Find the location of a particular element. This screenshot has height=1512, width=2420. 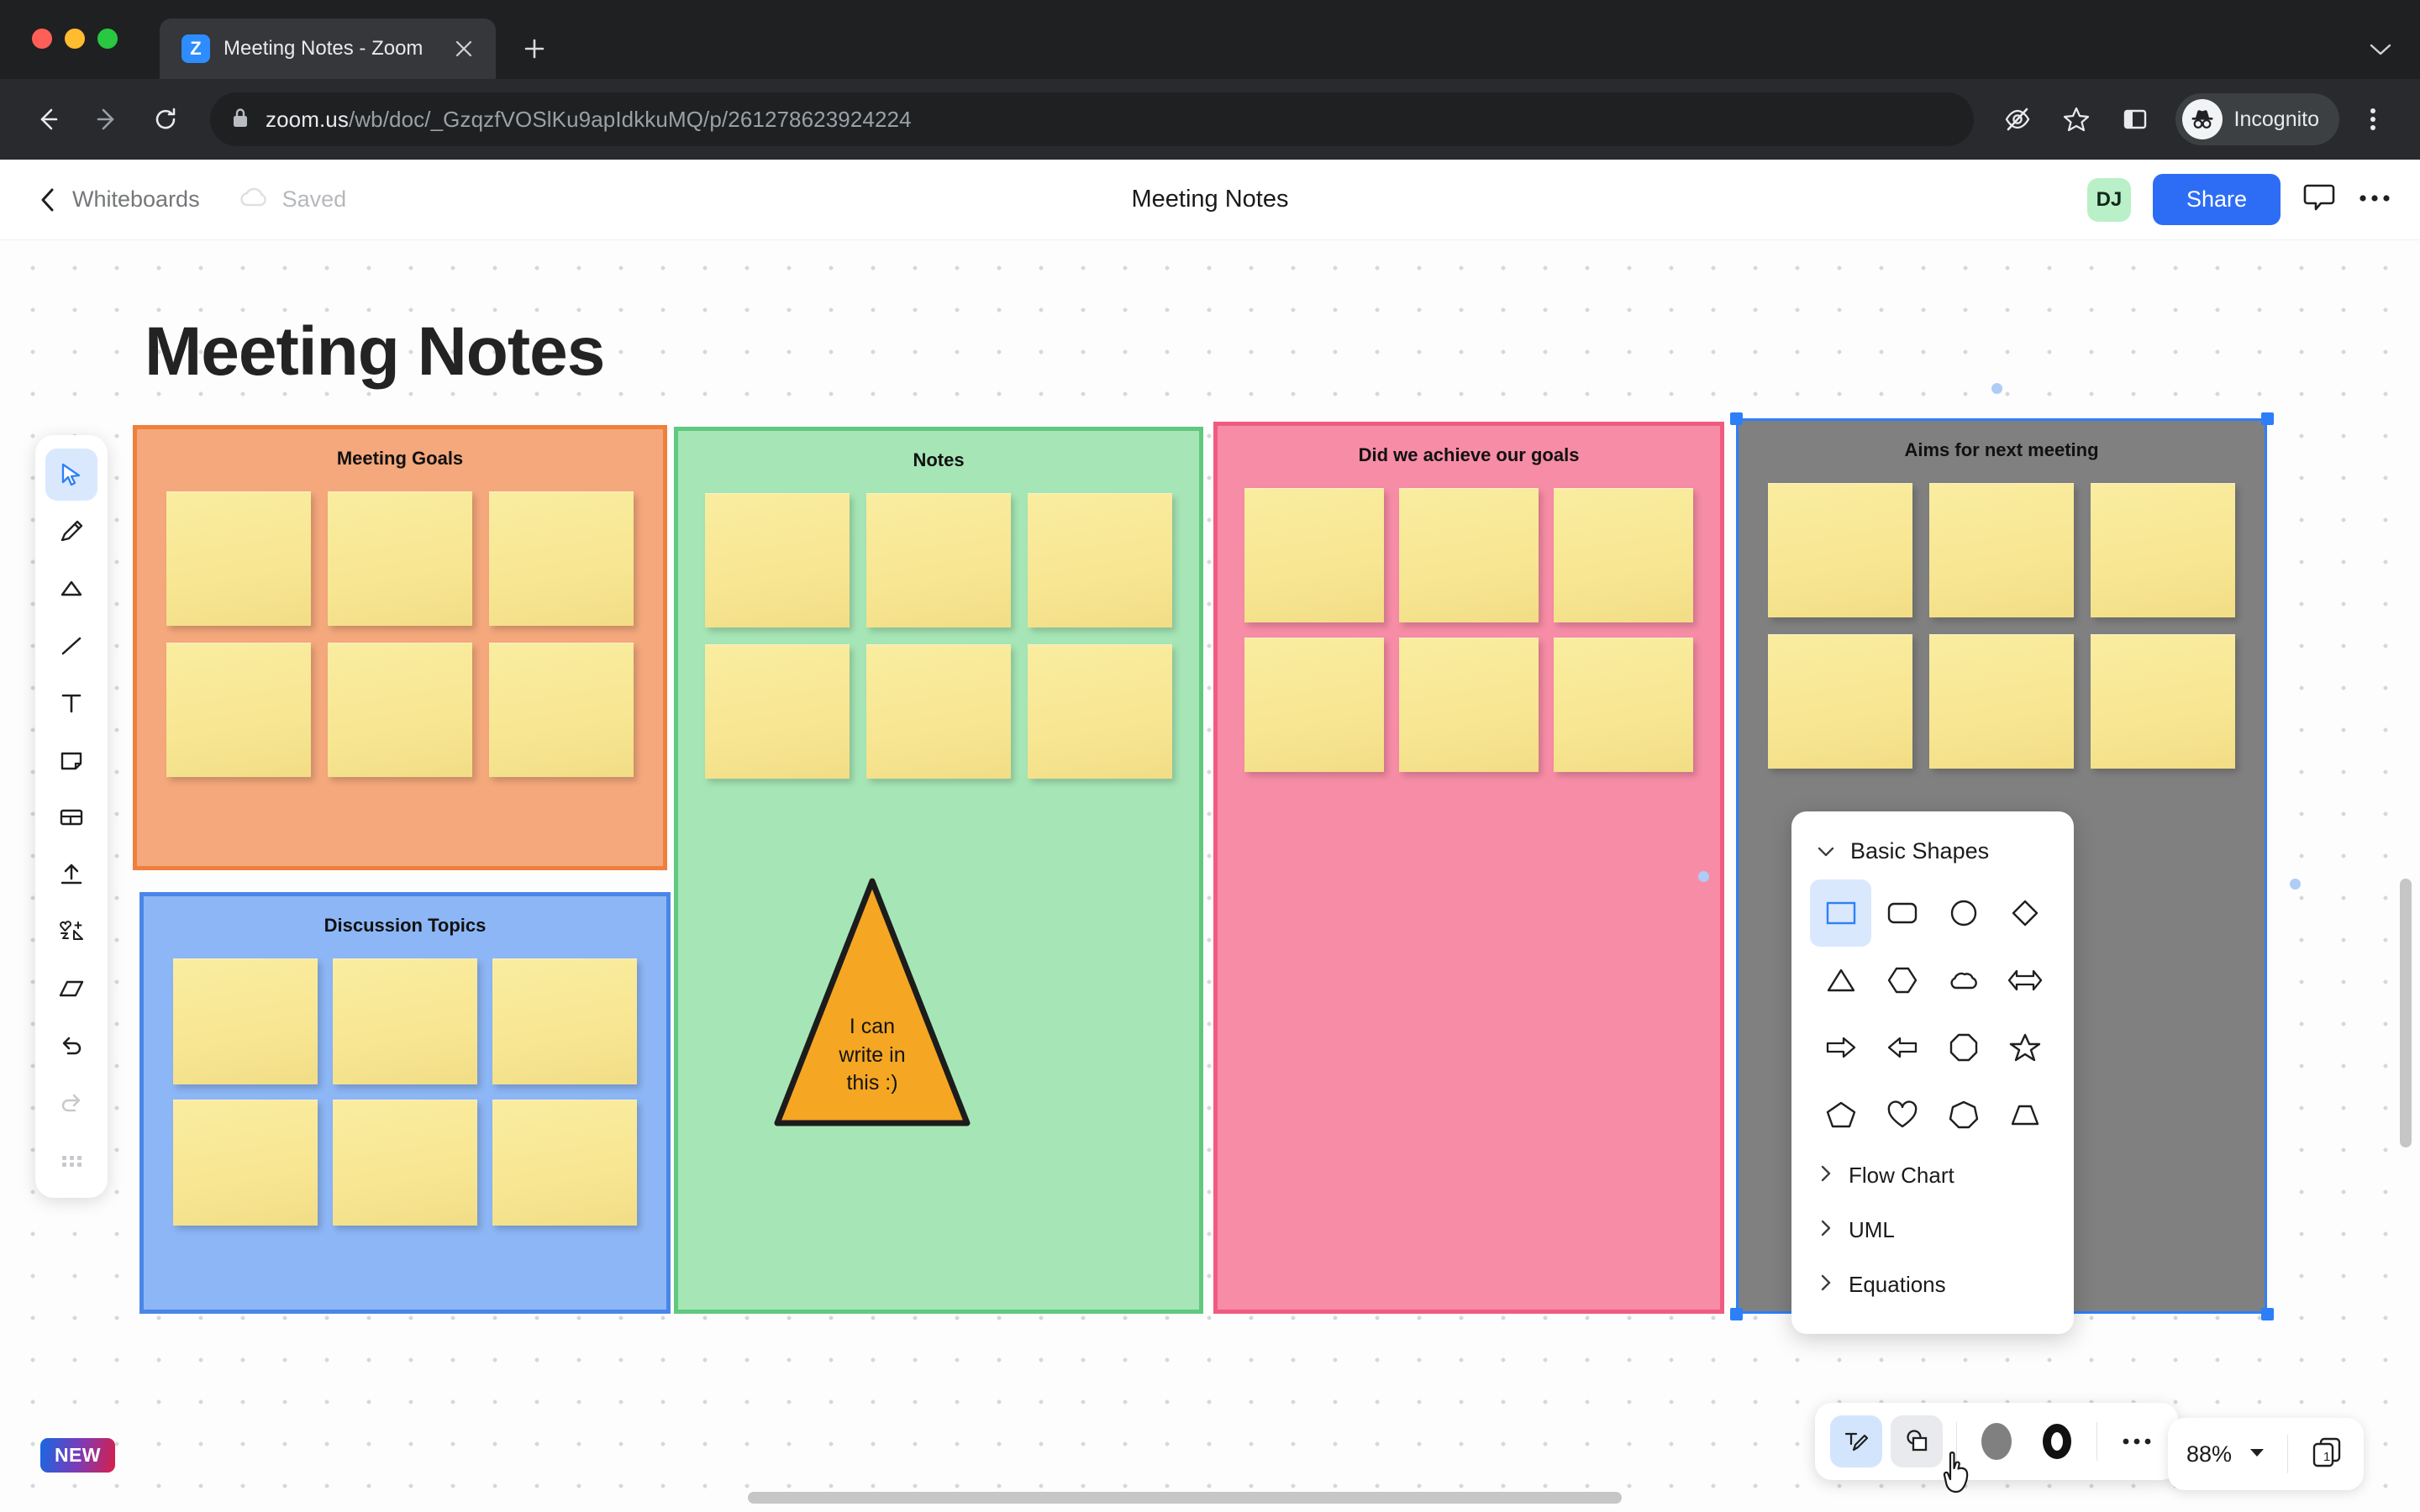

hexagon-shape is located at coordinates (1902, 980).